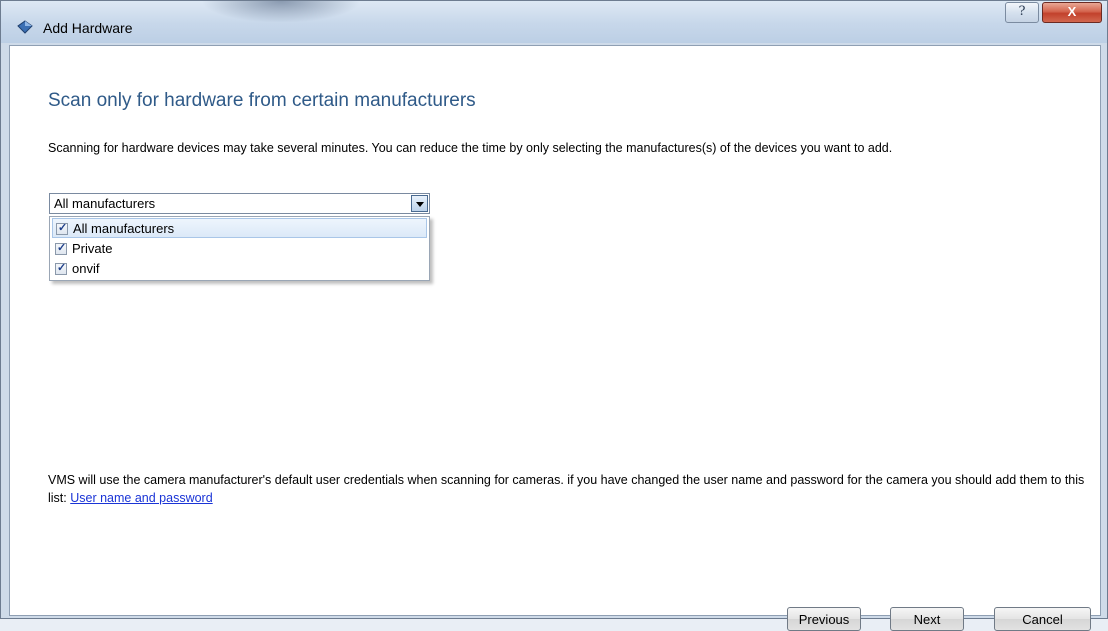 This screenshot has height=631, width=1108. I want to click on manufacturer-option-label: Private, so click(92, 248).